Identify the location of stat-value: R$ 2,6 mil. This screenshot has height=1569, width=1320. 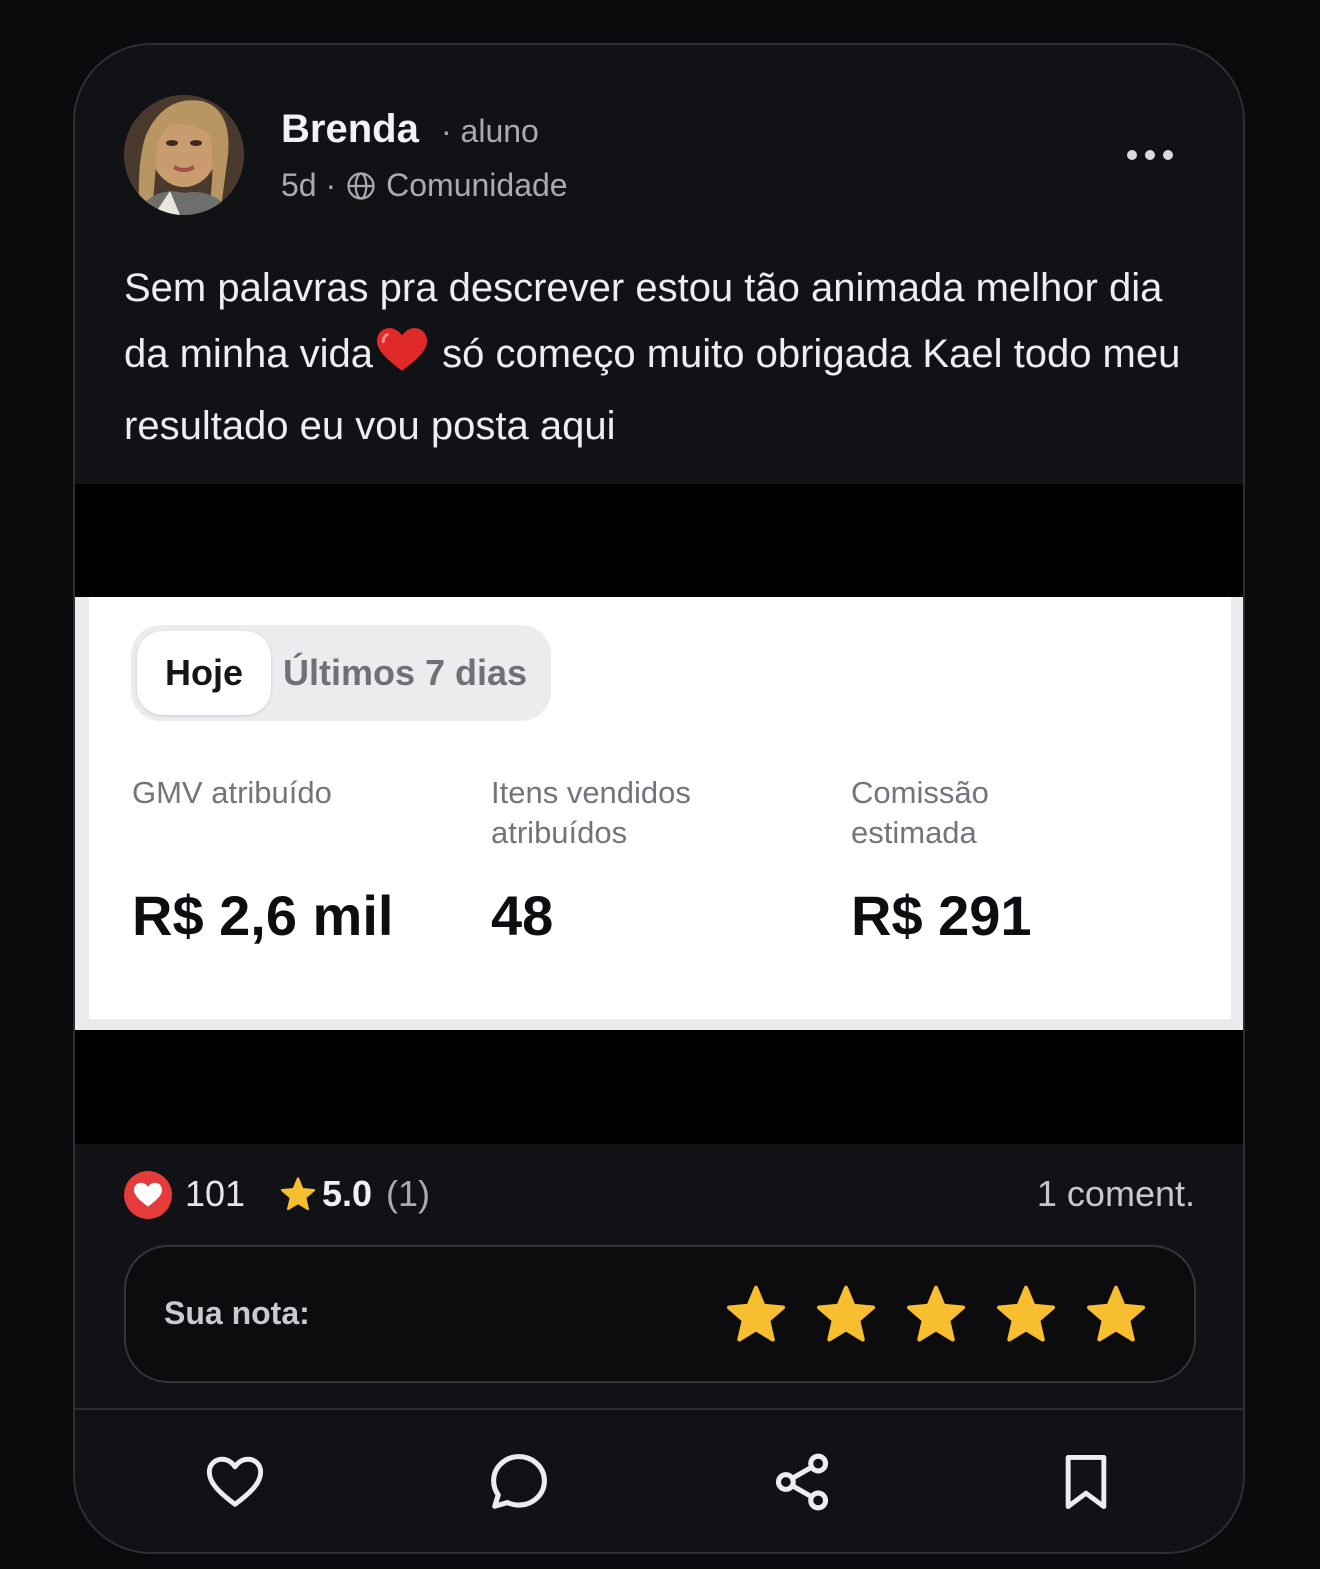
(263, 915).